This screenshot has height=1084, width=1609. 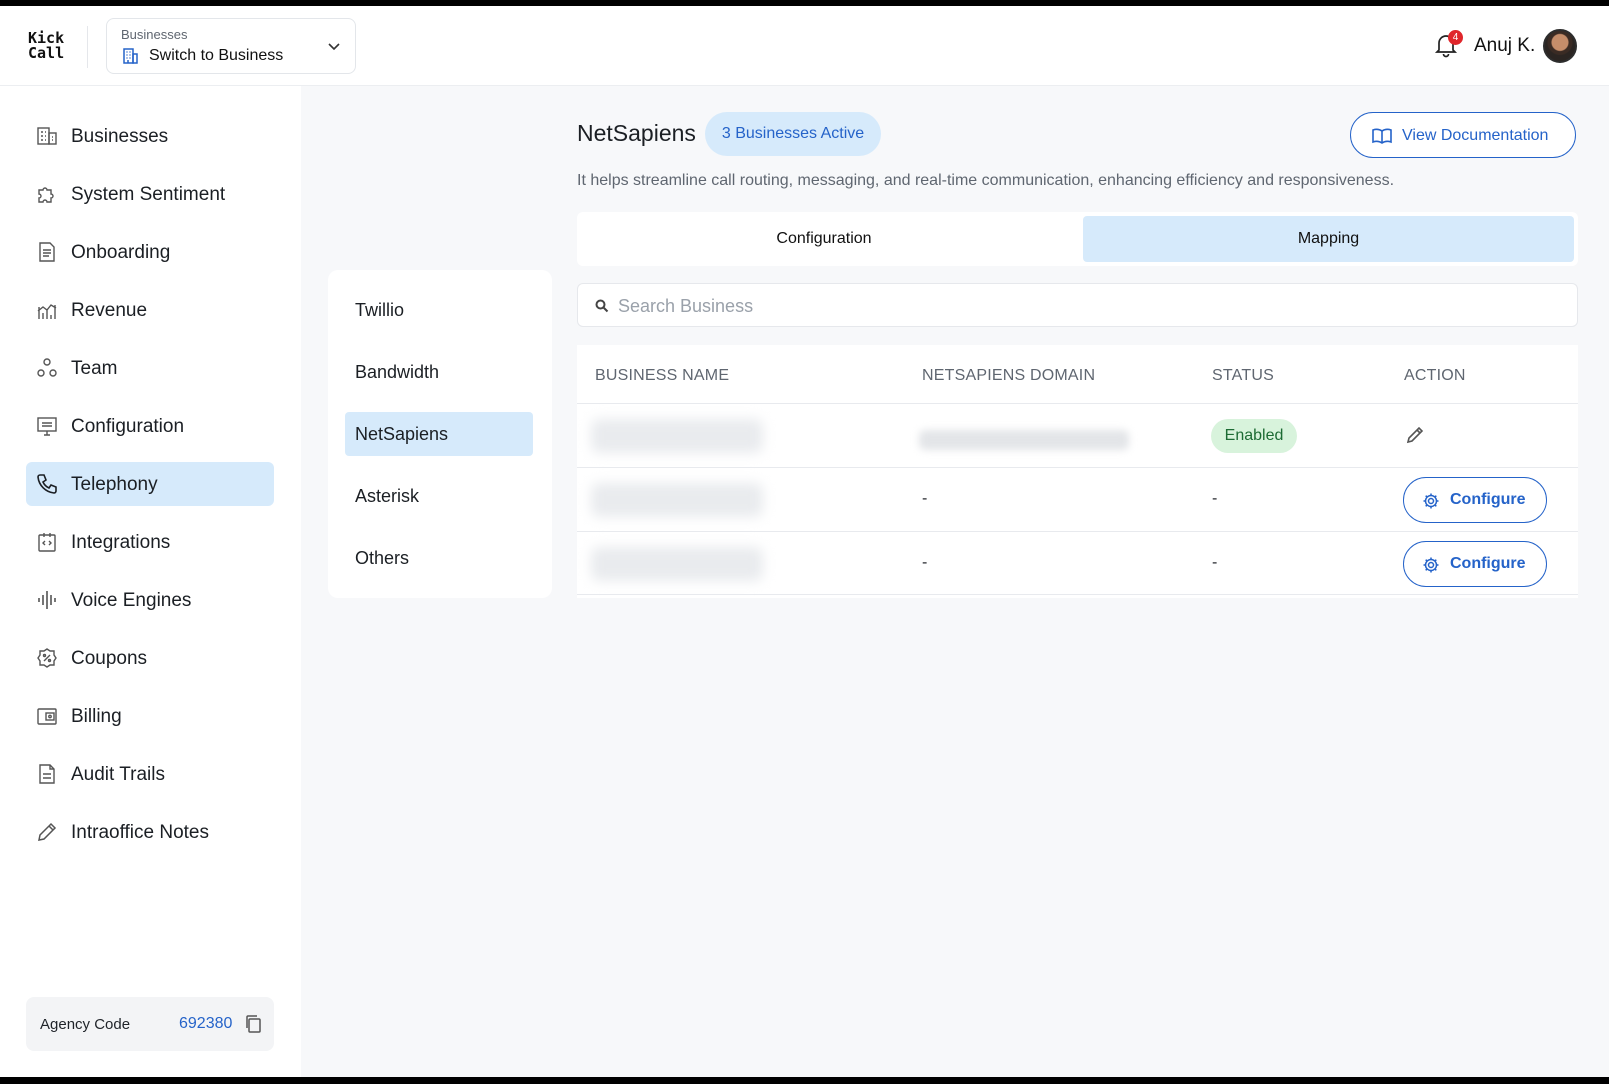 What do you see at coordinates (47, 600) in the screenshot?
I see `waveform-icon` at bounding box center [47, 600].